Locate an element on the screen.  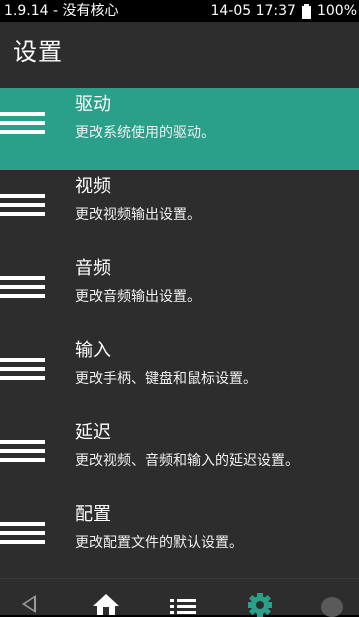
menu-item-input: 输入 更改手柄、键盘和鼠标设置。 is located at coordinates (179, 375).